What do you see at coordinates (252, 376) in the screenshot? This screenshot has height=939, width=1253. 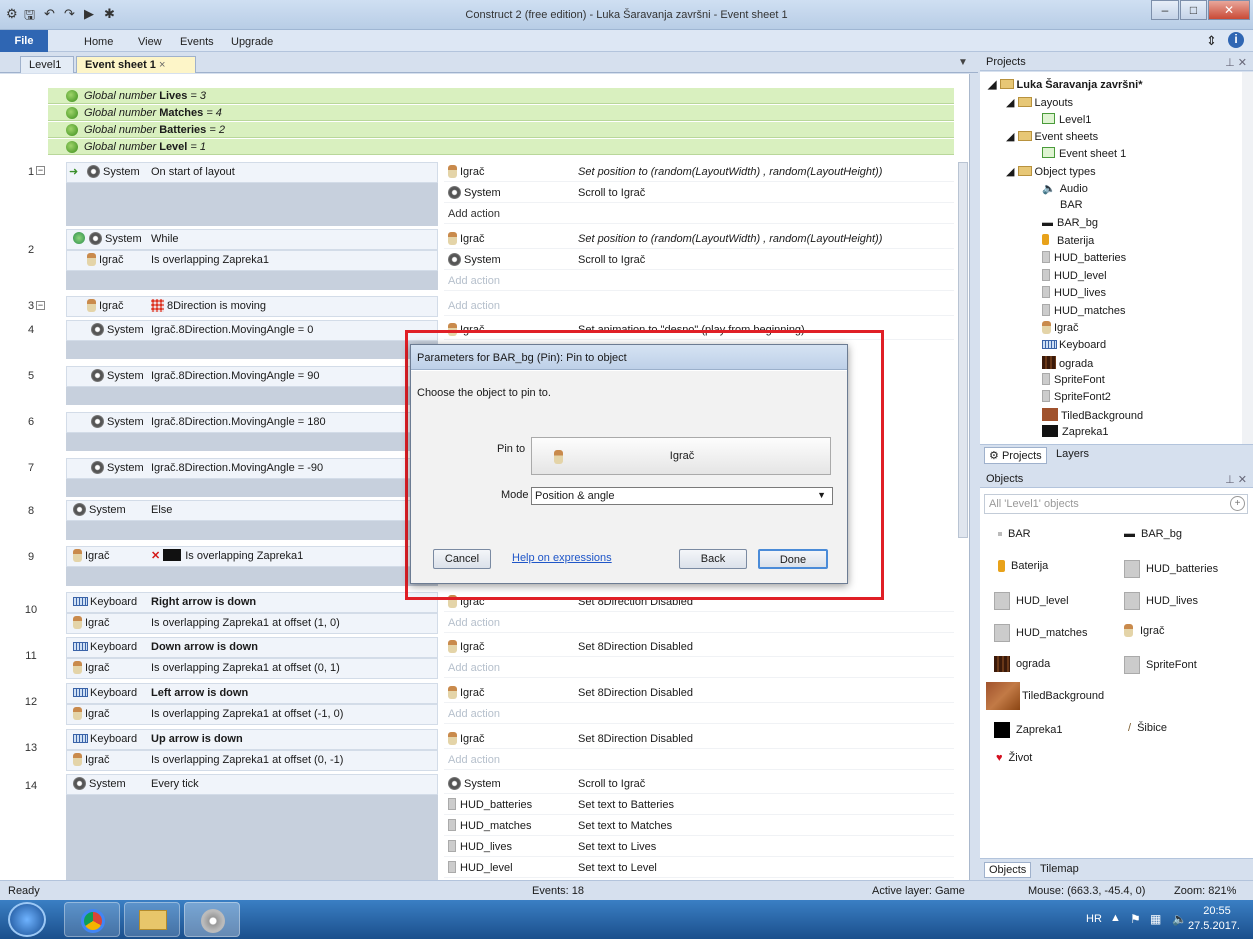 I see `condition-row: System Igrač.8Direction.MovingAngle = 90` at bounding box center [252, 376].